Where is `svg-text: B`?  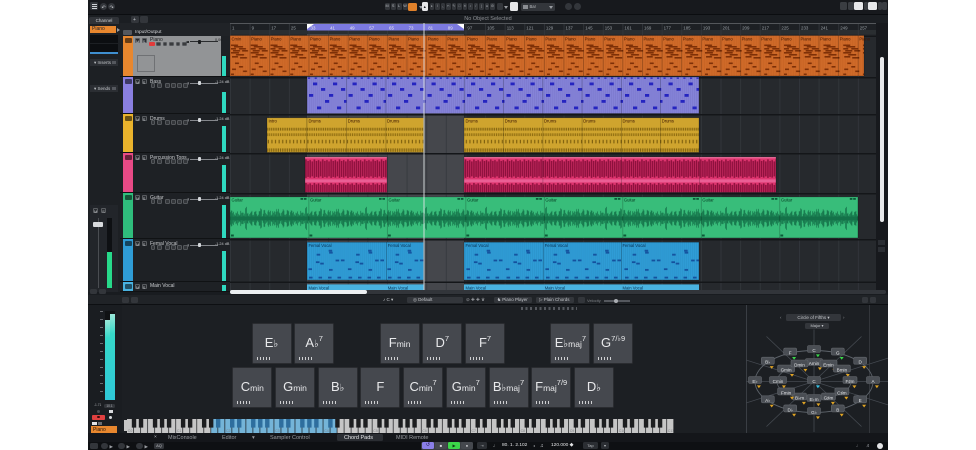 svg-text: B is located at coordinates (837, 409).